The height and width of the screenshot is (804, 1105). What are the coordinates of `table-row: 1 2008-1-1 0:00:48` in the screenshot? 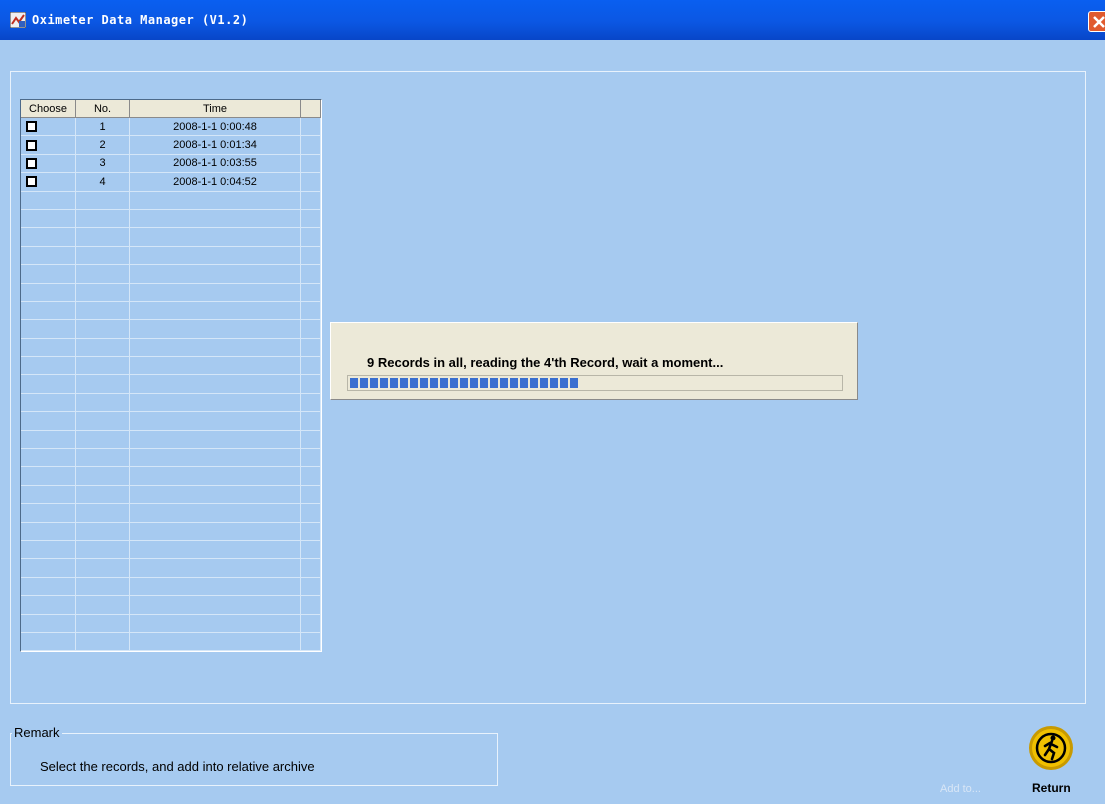 It's located at (171, 127).